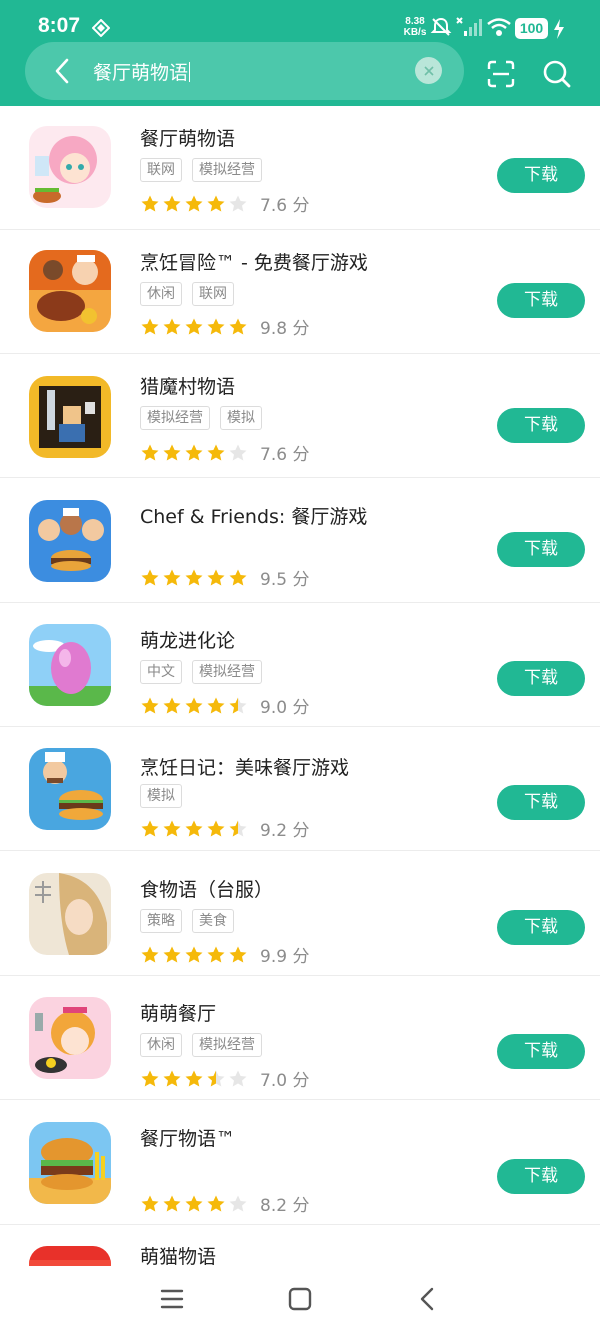 The height and width of the screenshot is (1333, 600). I want to click on rating: 9.0 分, so click(224, 705).